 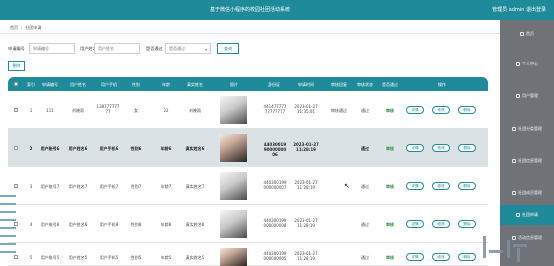 What do you see at coordinates (50, 84) in the screenshot?
I see `col-app-no: 申请编号` at bounding box center [50, 84].